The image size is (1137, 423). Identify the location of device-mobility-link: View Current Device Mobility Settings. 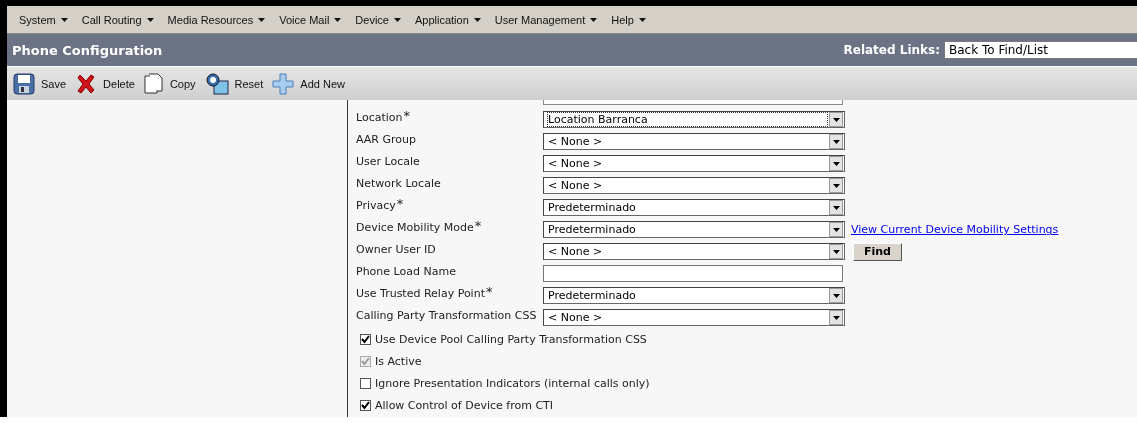
(955, 230).